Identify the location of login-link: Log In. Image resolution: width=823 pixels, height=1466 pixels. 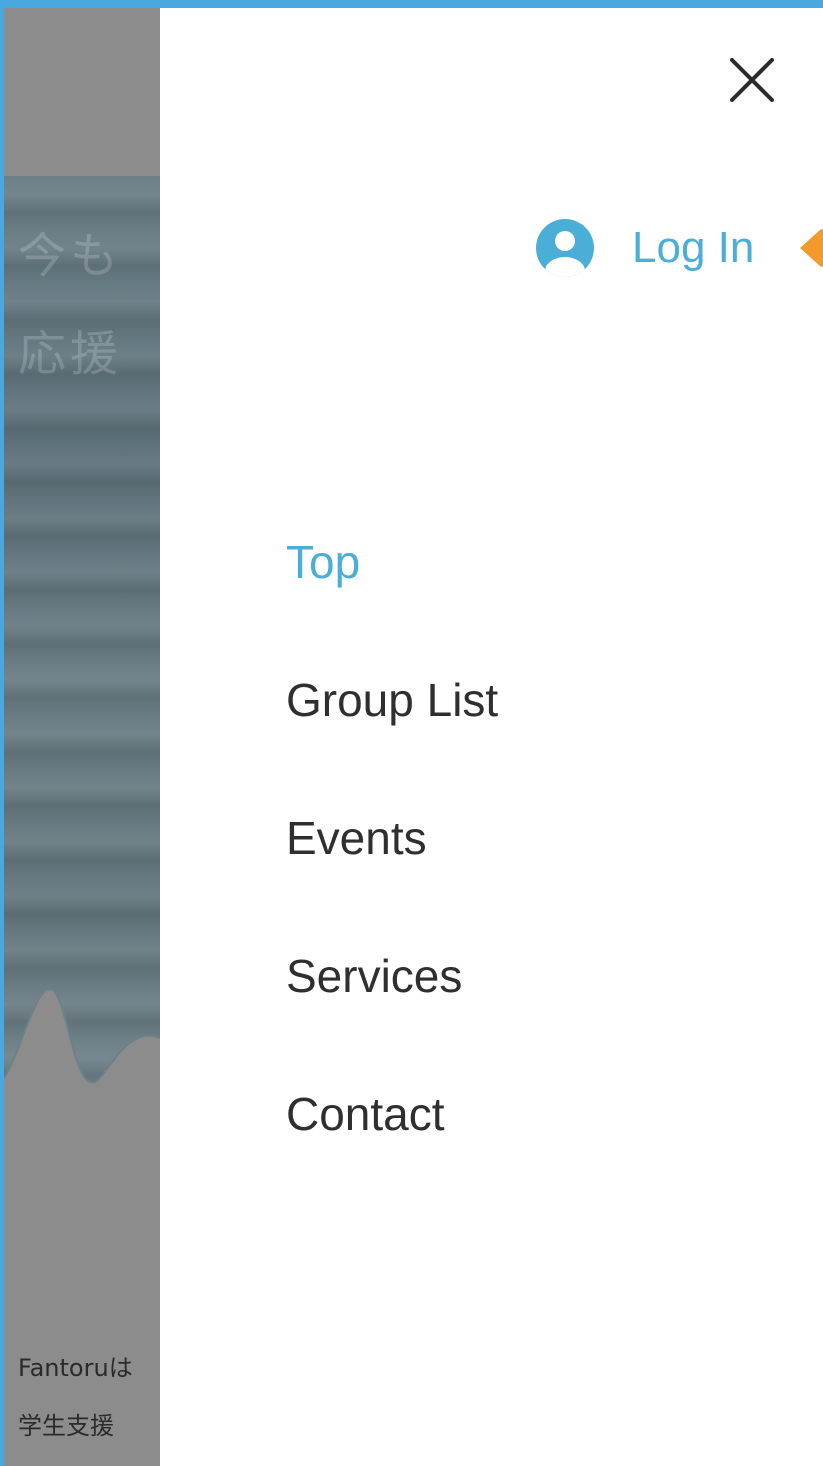
(645, 248).